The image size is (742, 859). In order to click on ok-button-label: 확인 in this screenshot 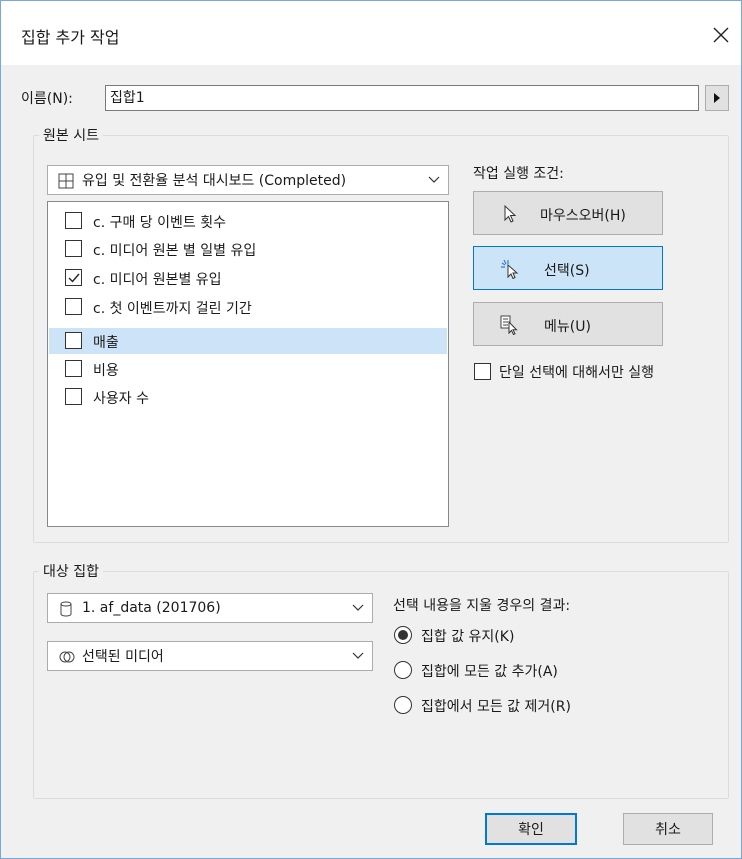, I will do `click(531, 830)`.